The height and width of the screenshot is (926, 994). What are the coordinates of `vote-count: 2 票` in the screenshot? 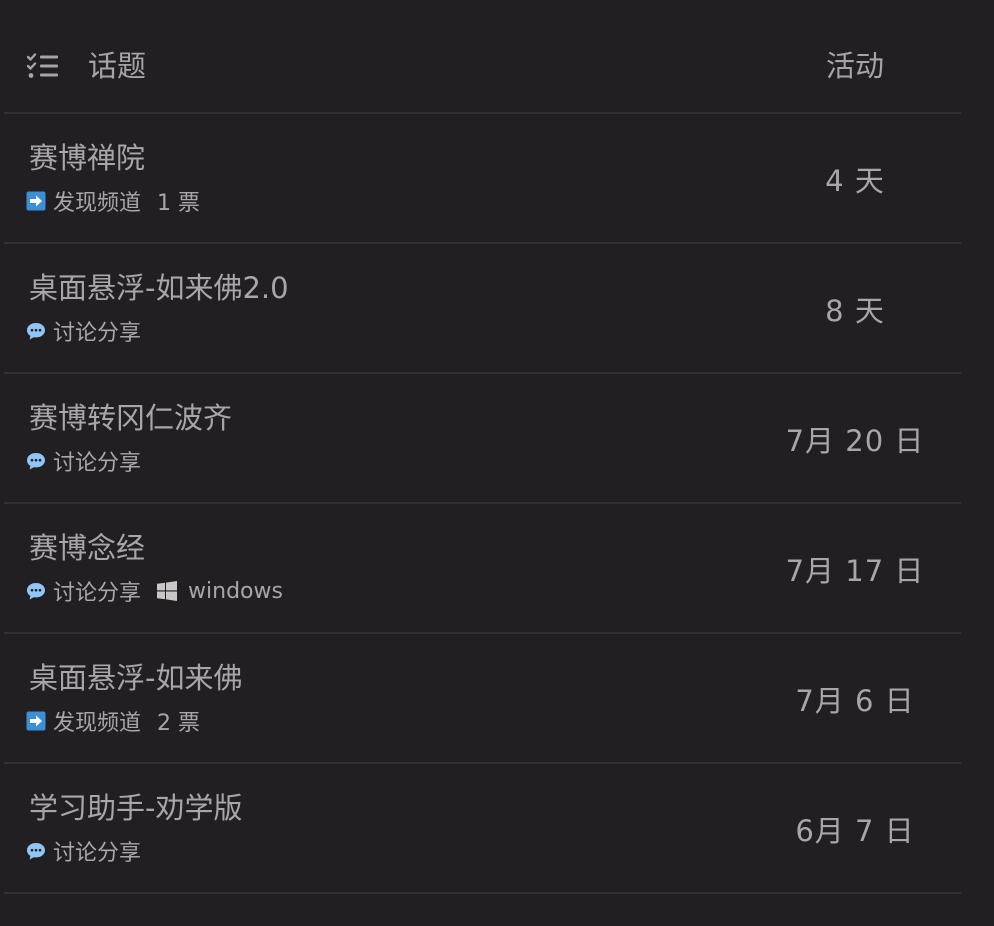 It's located at (179, 723).